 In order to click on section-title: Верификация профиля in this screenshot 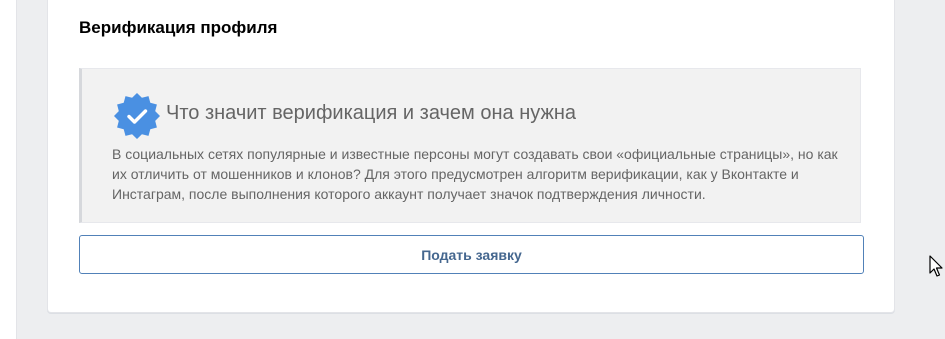, I will do `click(178, 27)`.